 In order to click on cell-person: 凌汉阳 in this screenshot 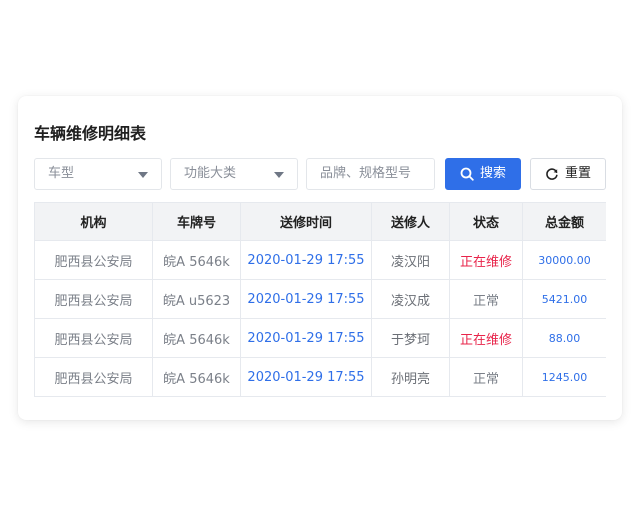, I will do `click(410, 260)`.